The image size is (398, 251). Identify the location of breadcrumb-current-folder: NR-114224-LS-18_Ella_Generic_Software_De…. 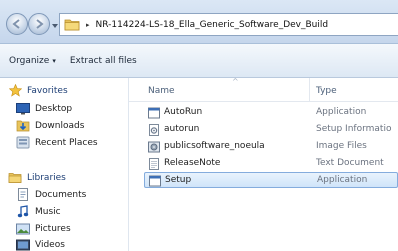
(212, 25).